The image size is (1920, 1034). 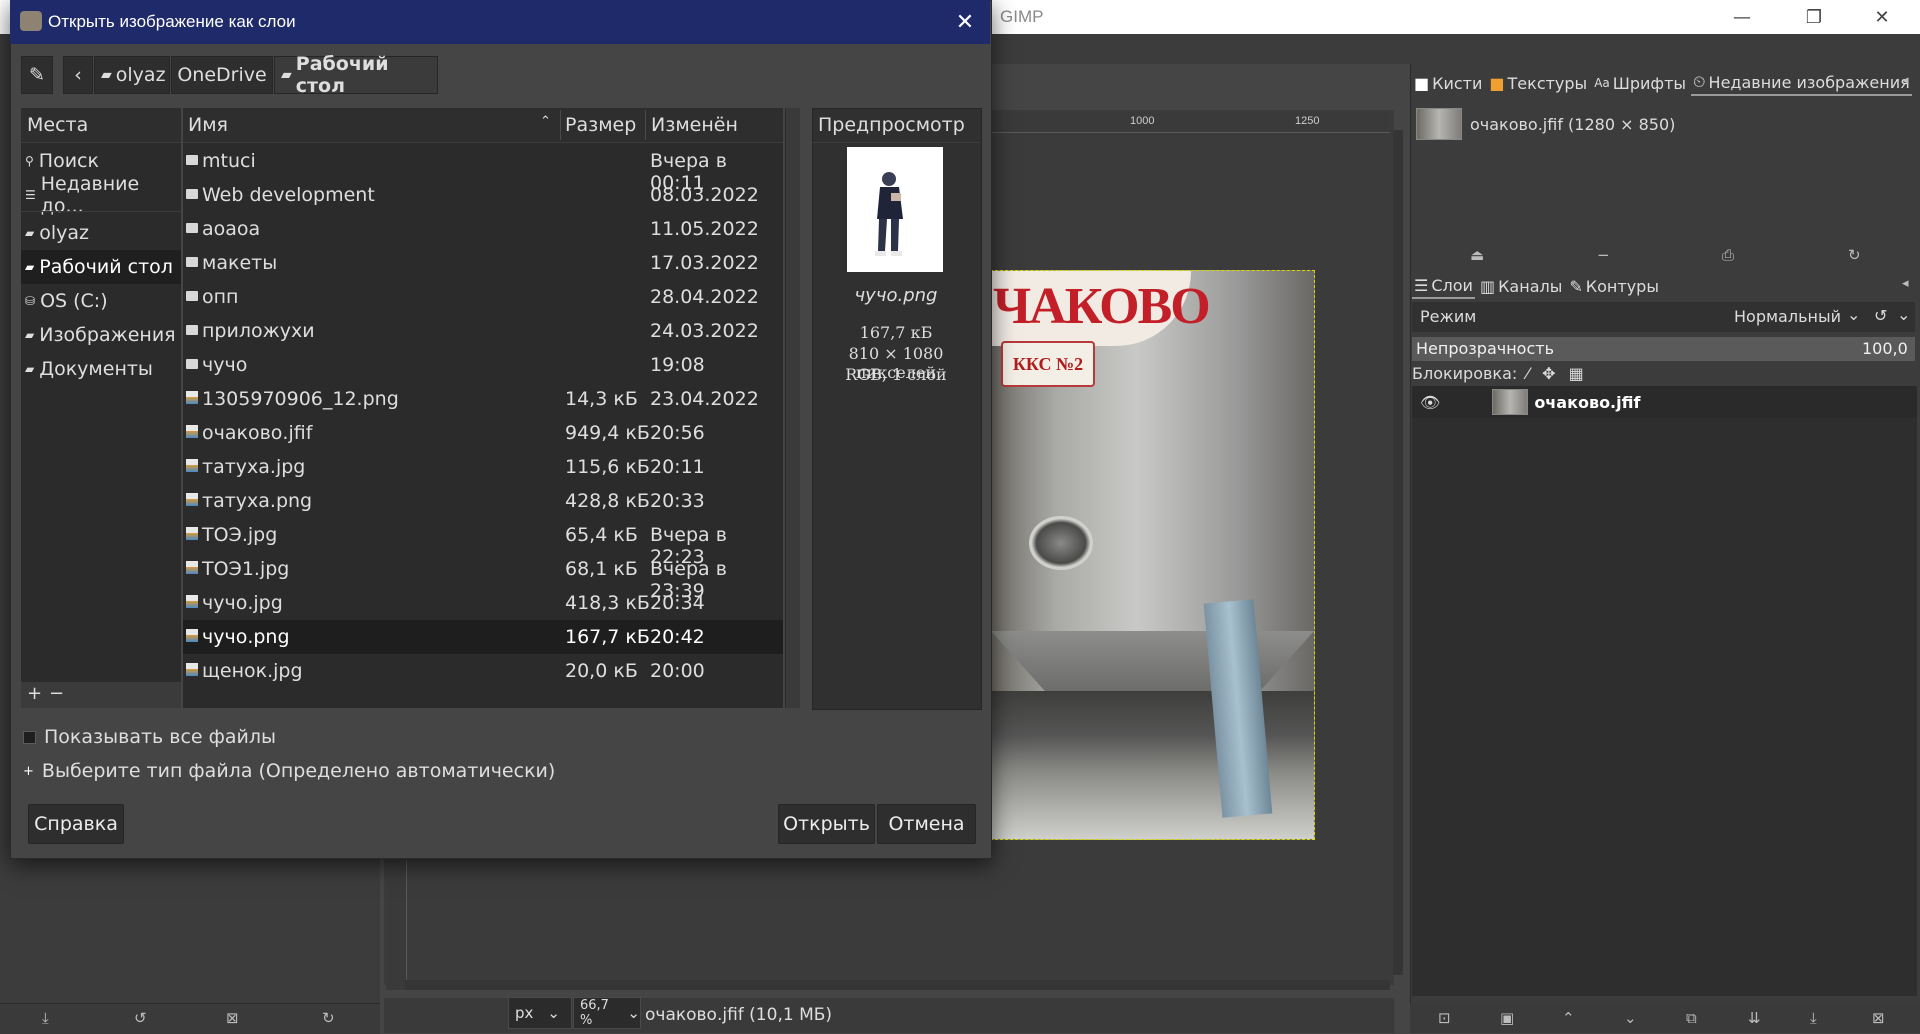 I want to click on lock-alpha-icon: ▦, so click(x=1576, y=373).